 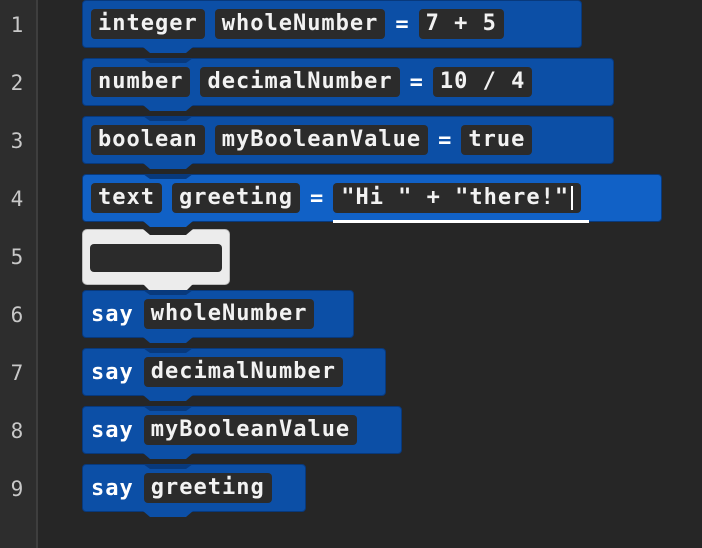 What do you see at coordinates (126, 198) in the screenshot?
I see `type-chip: text` at bounding box center [126, 198].